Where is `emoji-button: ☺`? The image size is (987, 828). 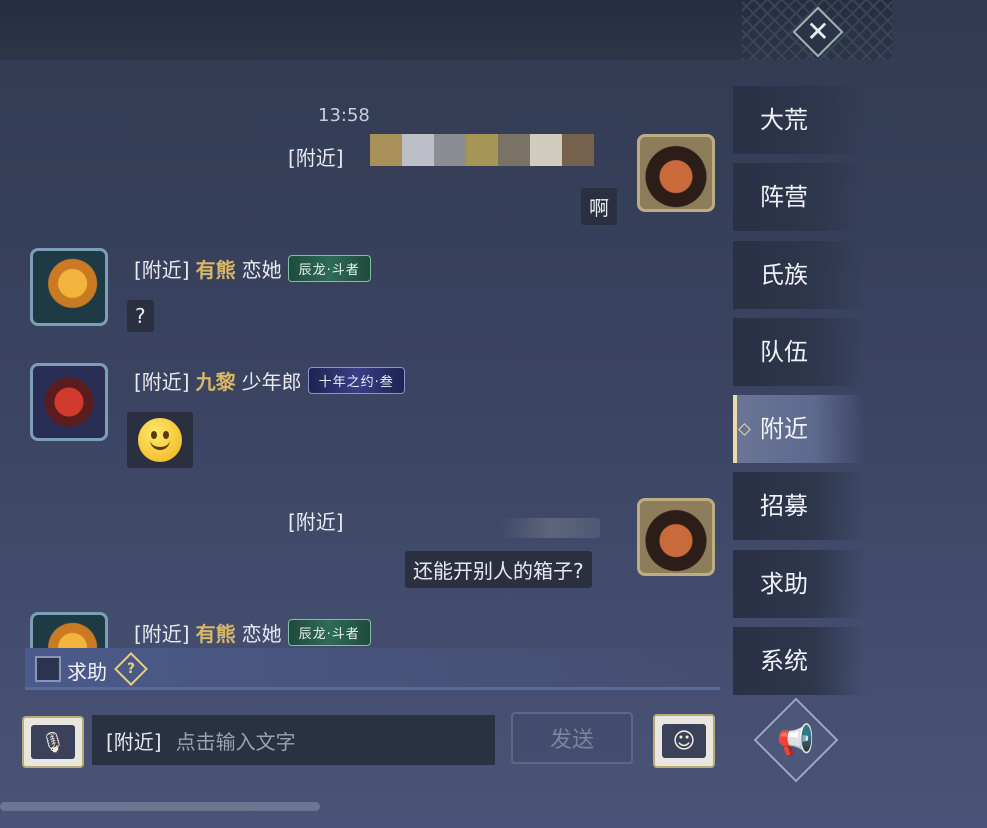 emoji-button: ☺ is located at coordinates (684, 741).